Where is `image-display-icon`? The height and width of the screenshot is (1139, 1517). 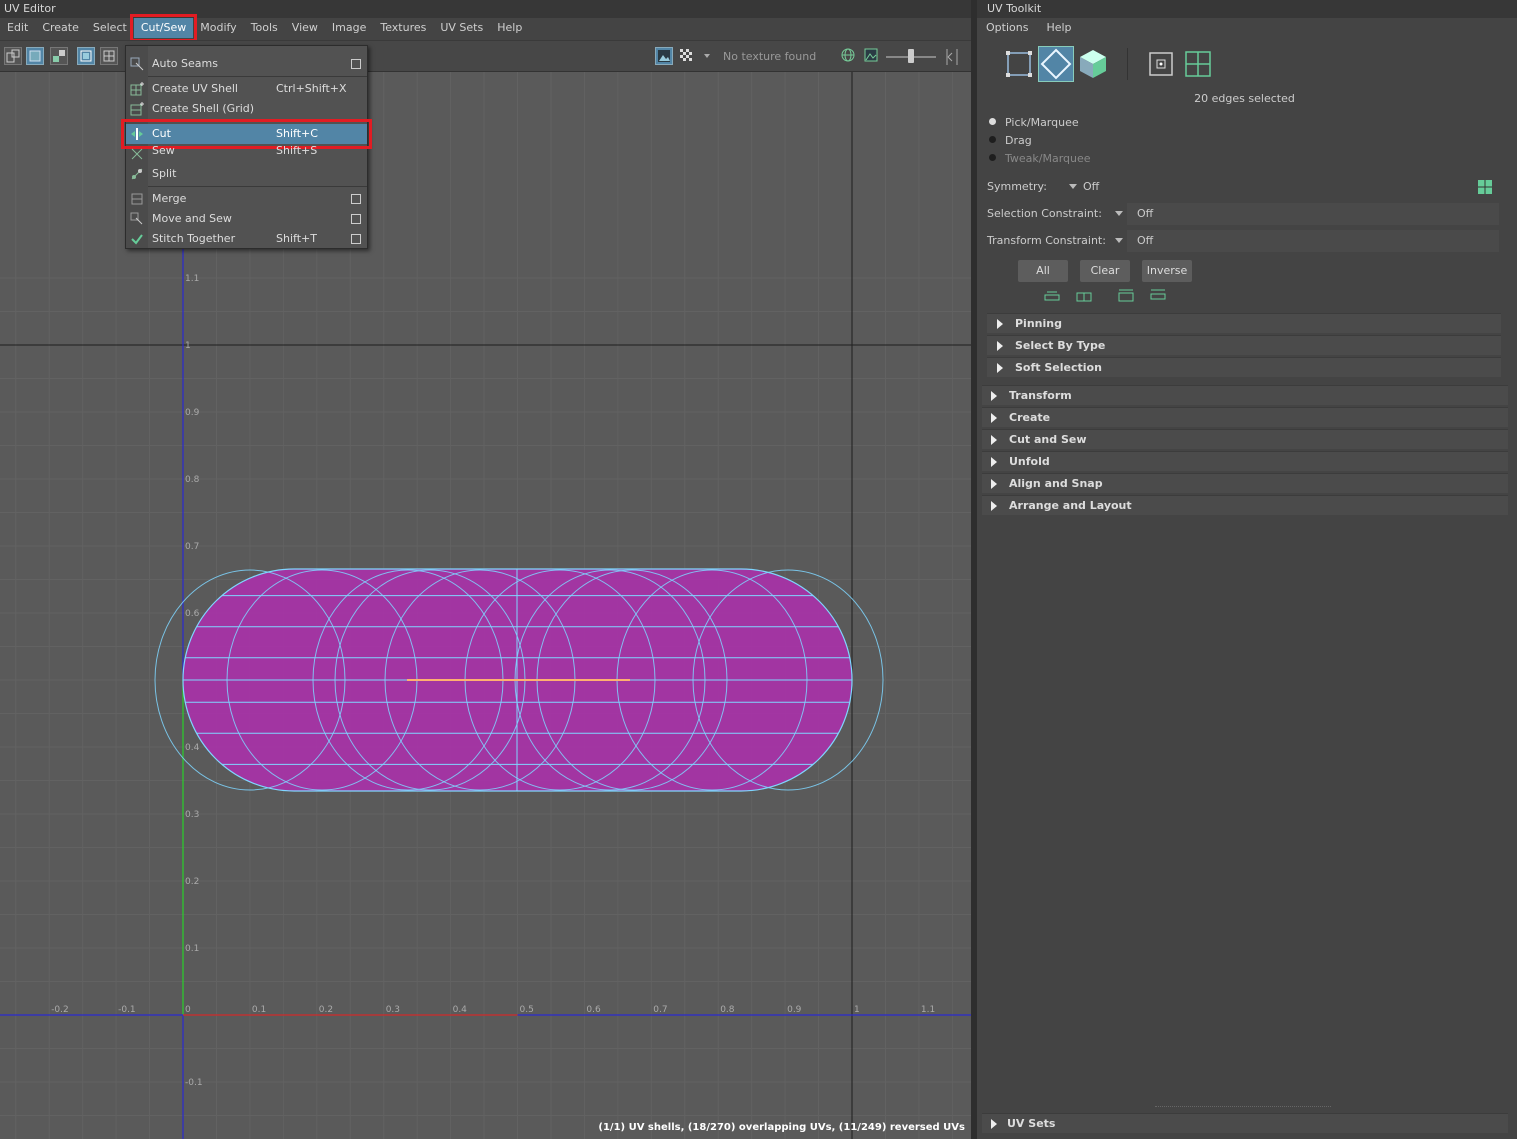 image-display-icon is located at coordinates (59, 56).